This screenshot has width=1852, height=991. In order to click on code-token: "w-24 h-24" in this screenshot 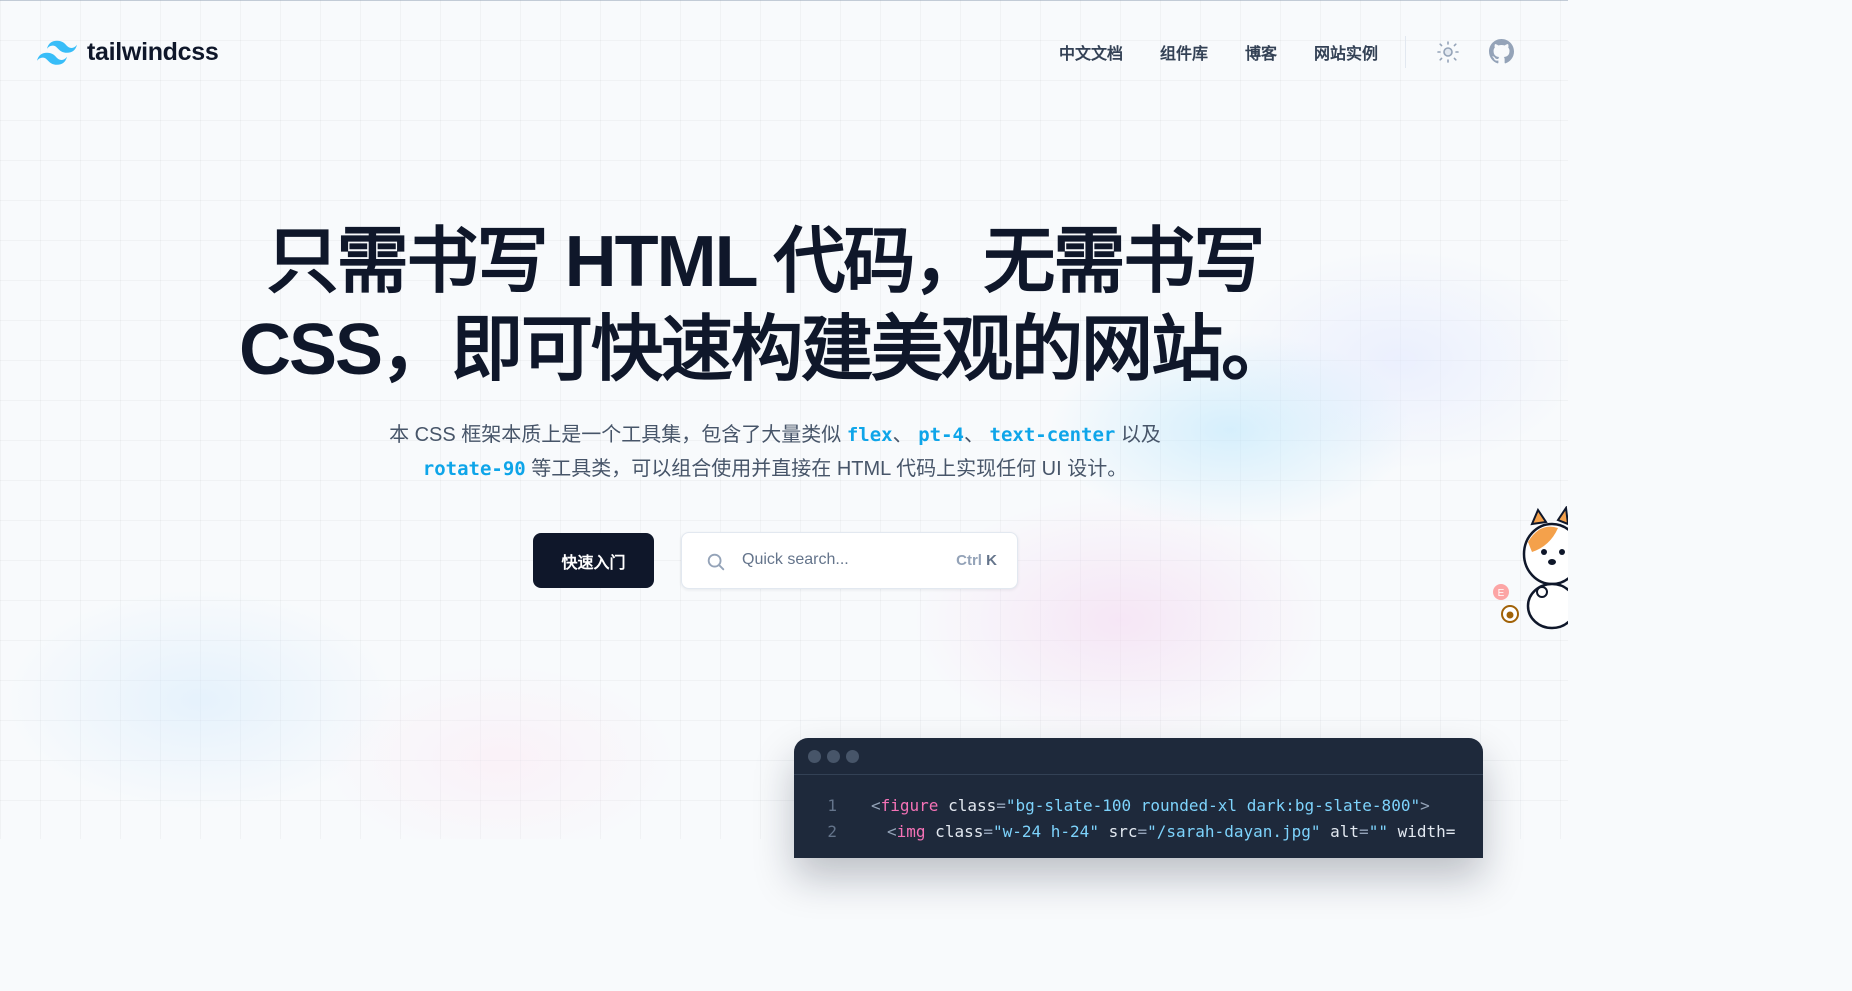, I will do `click(1045, 831)`.